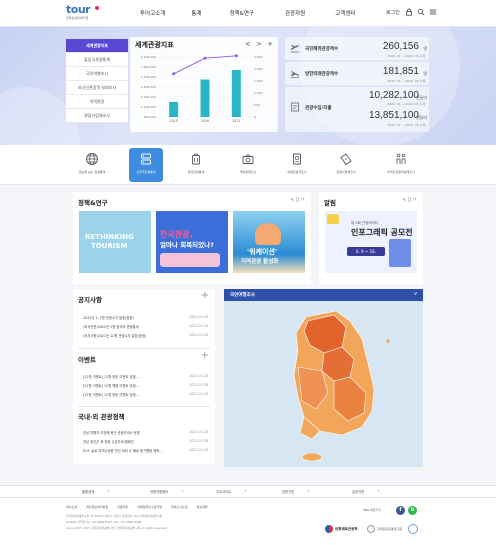 The width and height of the screenshot is (496, 545). What do you see at coordinates (97, 102) in the screenshot?
I see `sidebar-item-regional: 지역관광` at bounding box center [97, 102].